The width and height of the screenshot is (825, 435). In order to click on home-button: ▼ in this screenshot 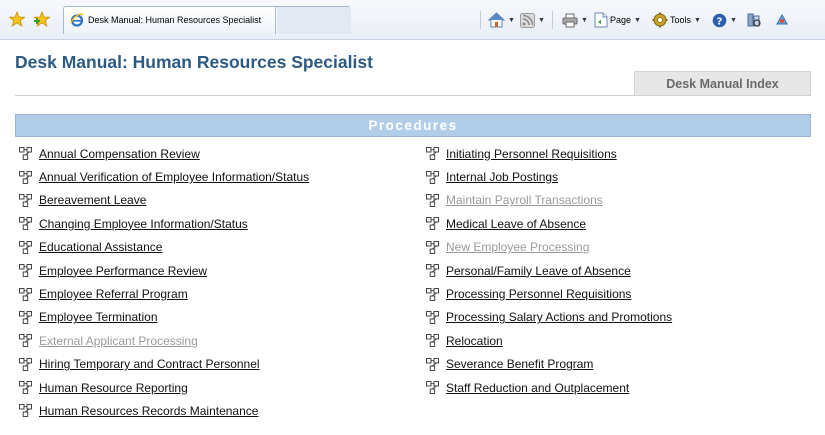, I will do `click(501, 20)`.